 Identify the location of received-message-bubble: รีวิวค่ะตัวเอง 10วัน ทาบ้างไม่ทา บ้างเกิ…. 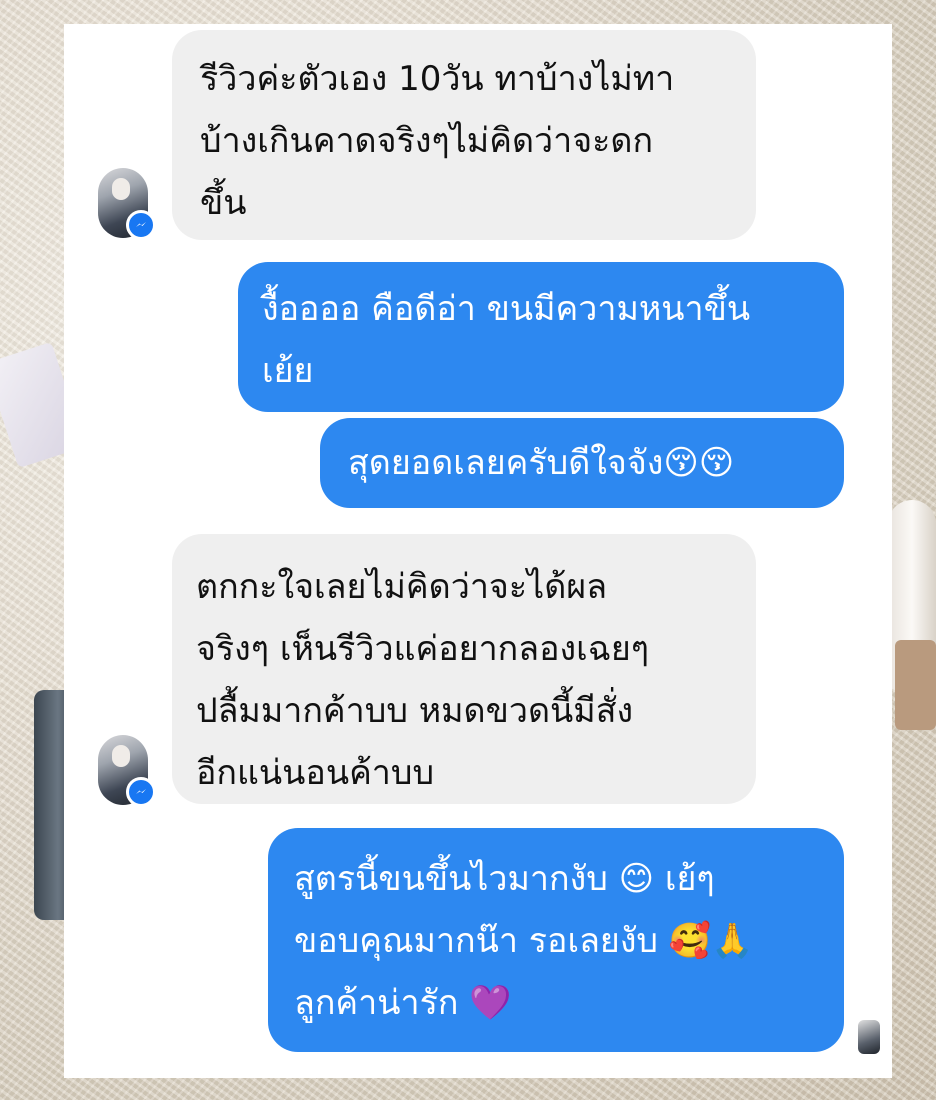
(464, 135).